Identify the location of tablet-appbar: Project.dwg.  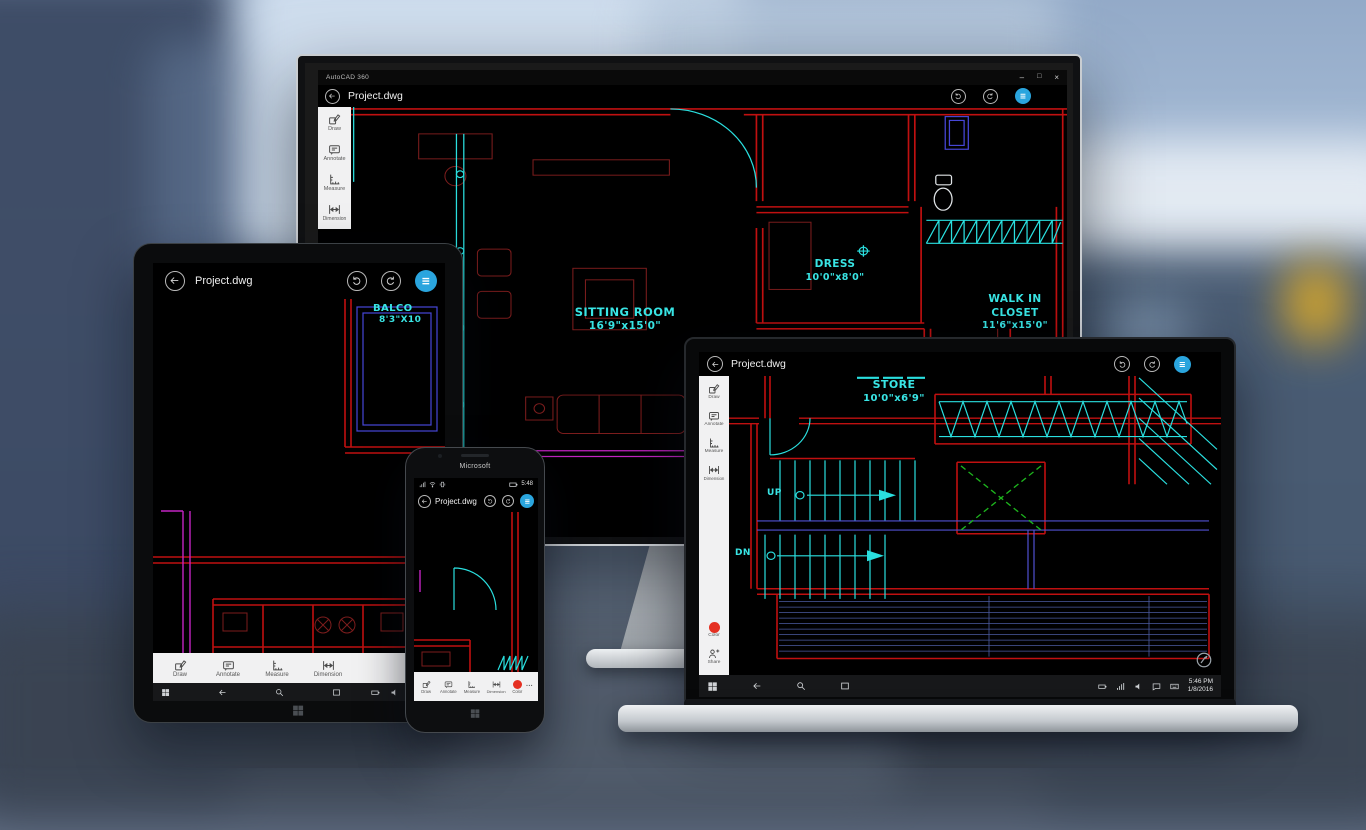
(299, 281).